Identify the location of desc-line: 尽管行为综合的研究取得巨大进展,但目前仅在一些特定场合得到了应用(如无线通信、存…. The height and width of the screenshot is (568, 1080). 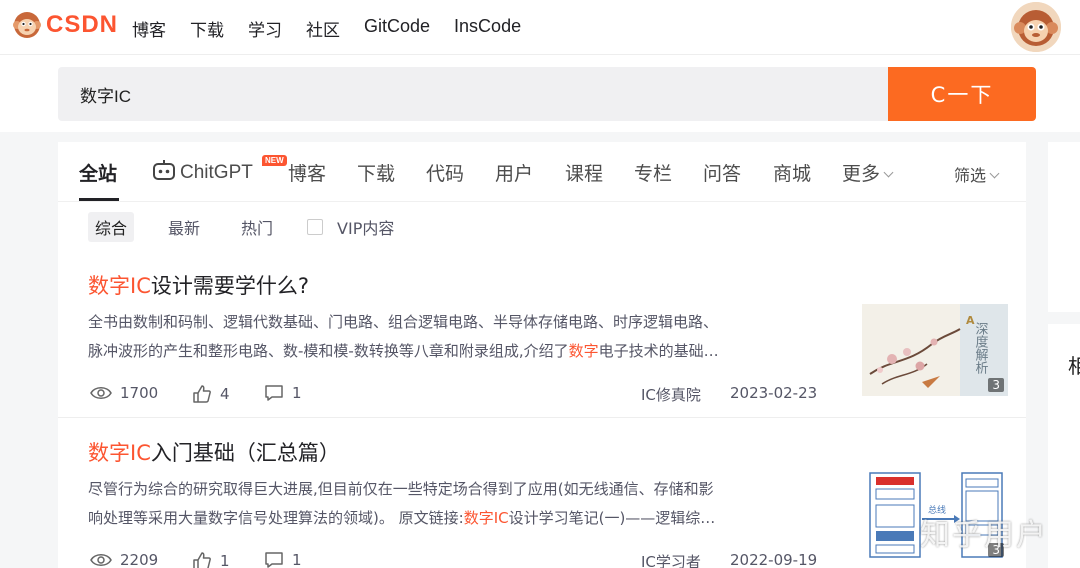
(401, 489).